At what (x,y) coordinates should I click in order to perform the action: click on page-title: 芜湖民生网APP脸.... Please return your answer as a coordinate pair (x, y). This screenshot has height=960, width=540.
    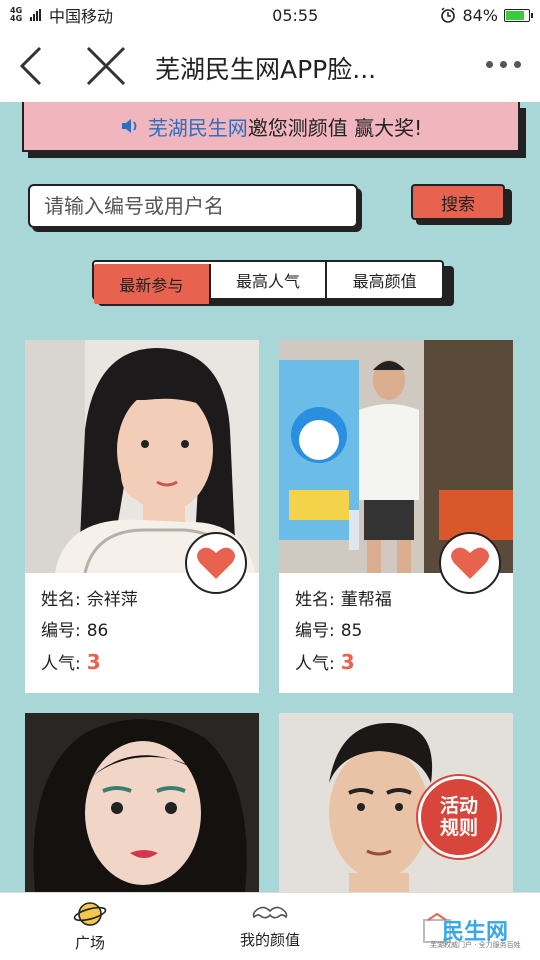
    Looking at the image, I should click on (266, 69).